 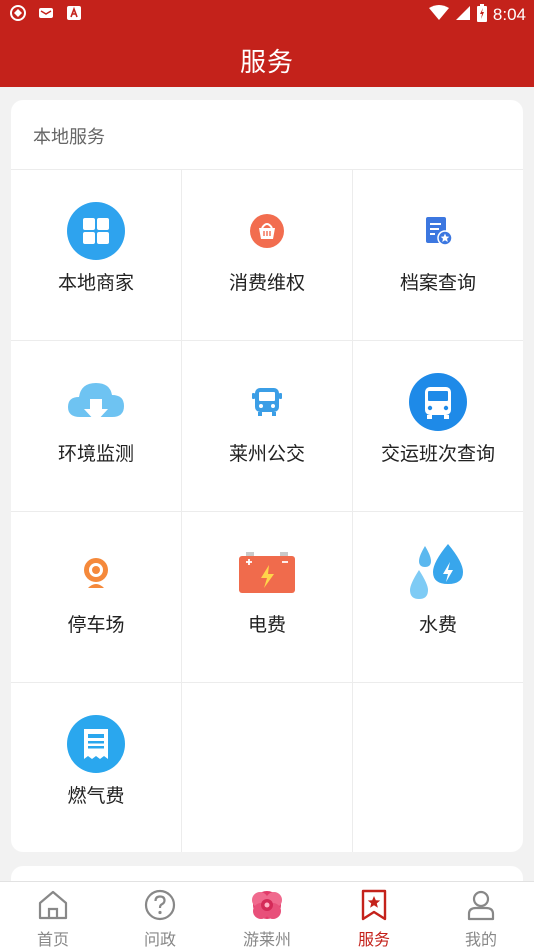 I want to click on basket-icon, so click(x=267, y=231).